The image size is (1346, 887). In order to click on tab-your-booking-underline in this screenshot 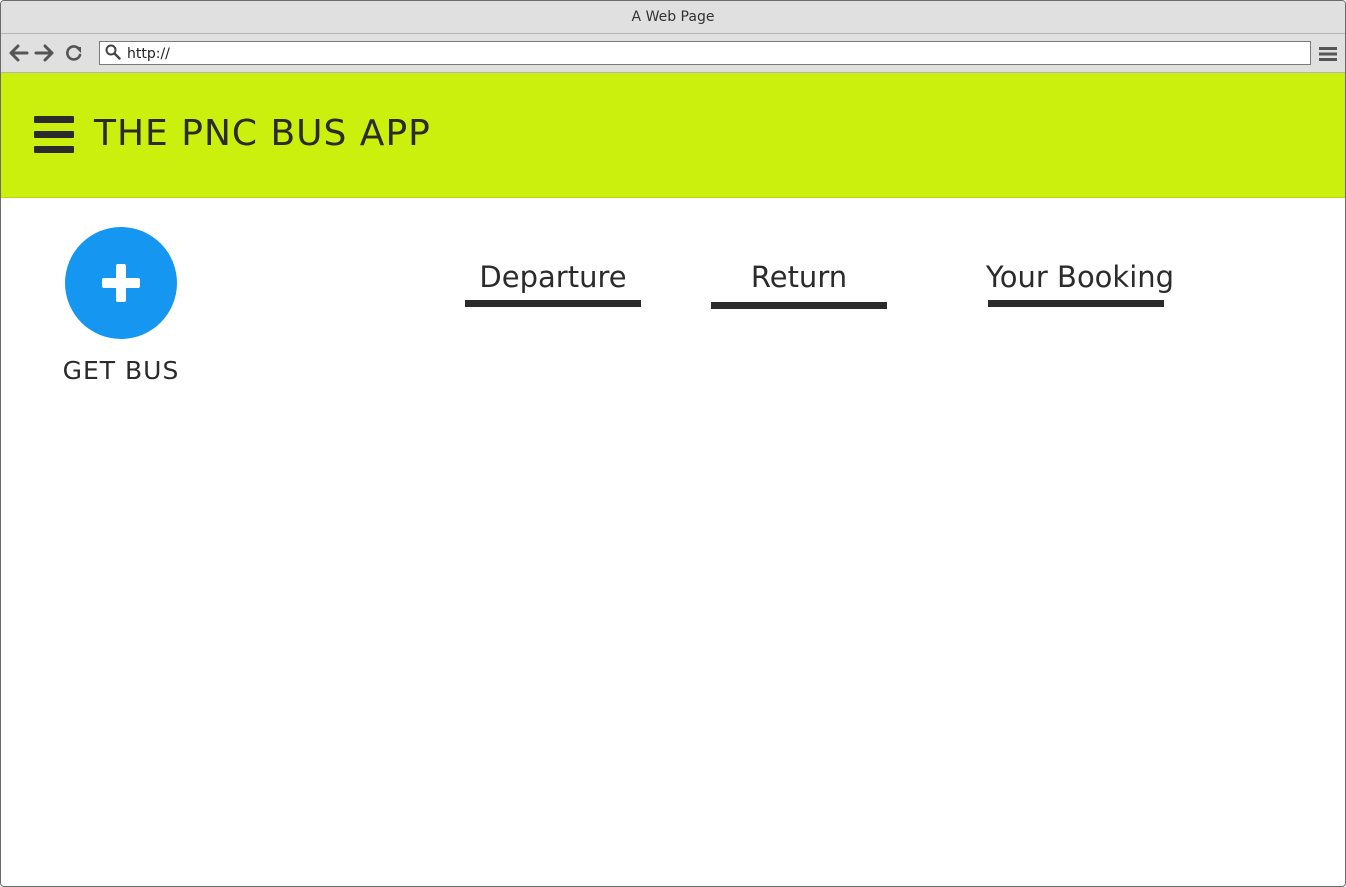, I will do `click(1076, 303)`.